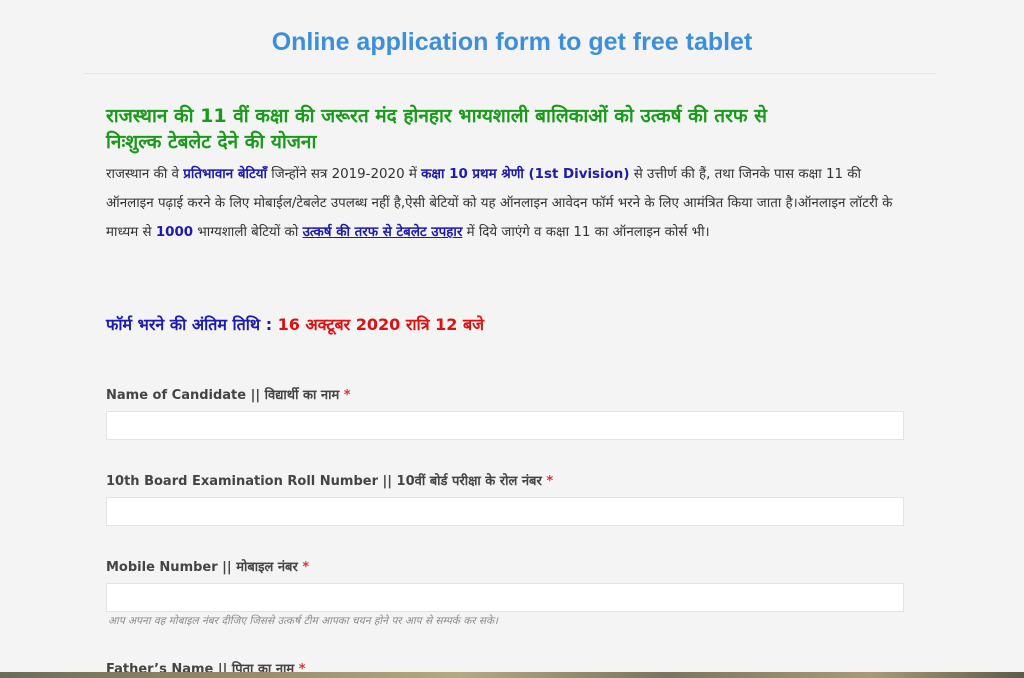 The image size is (1024, 678). Describe the element at coordinates (505, 425) in the screenshot. I see `candidate-name-input` at that location.